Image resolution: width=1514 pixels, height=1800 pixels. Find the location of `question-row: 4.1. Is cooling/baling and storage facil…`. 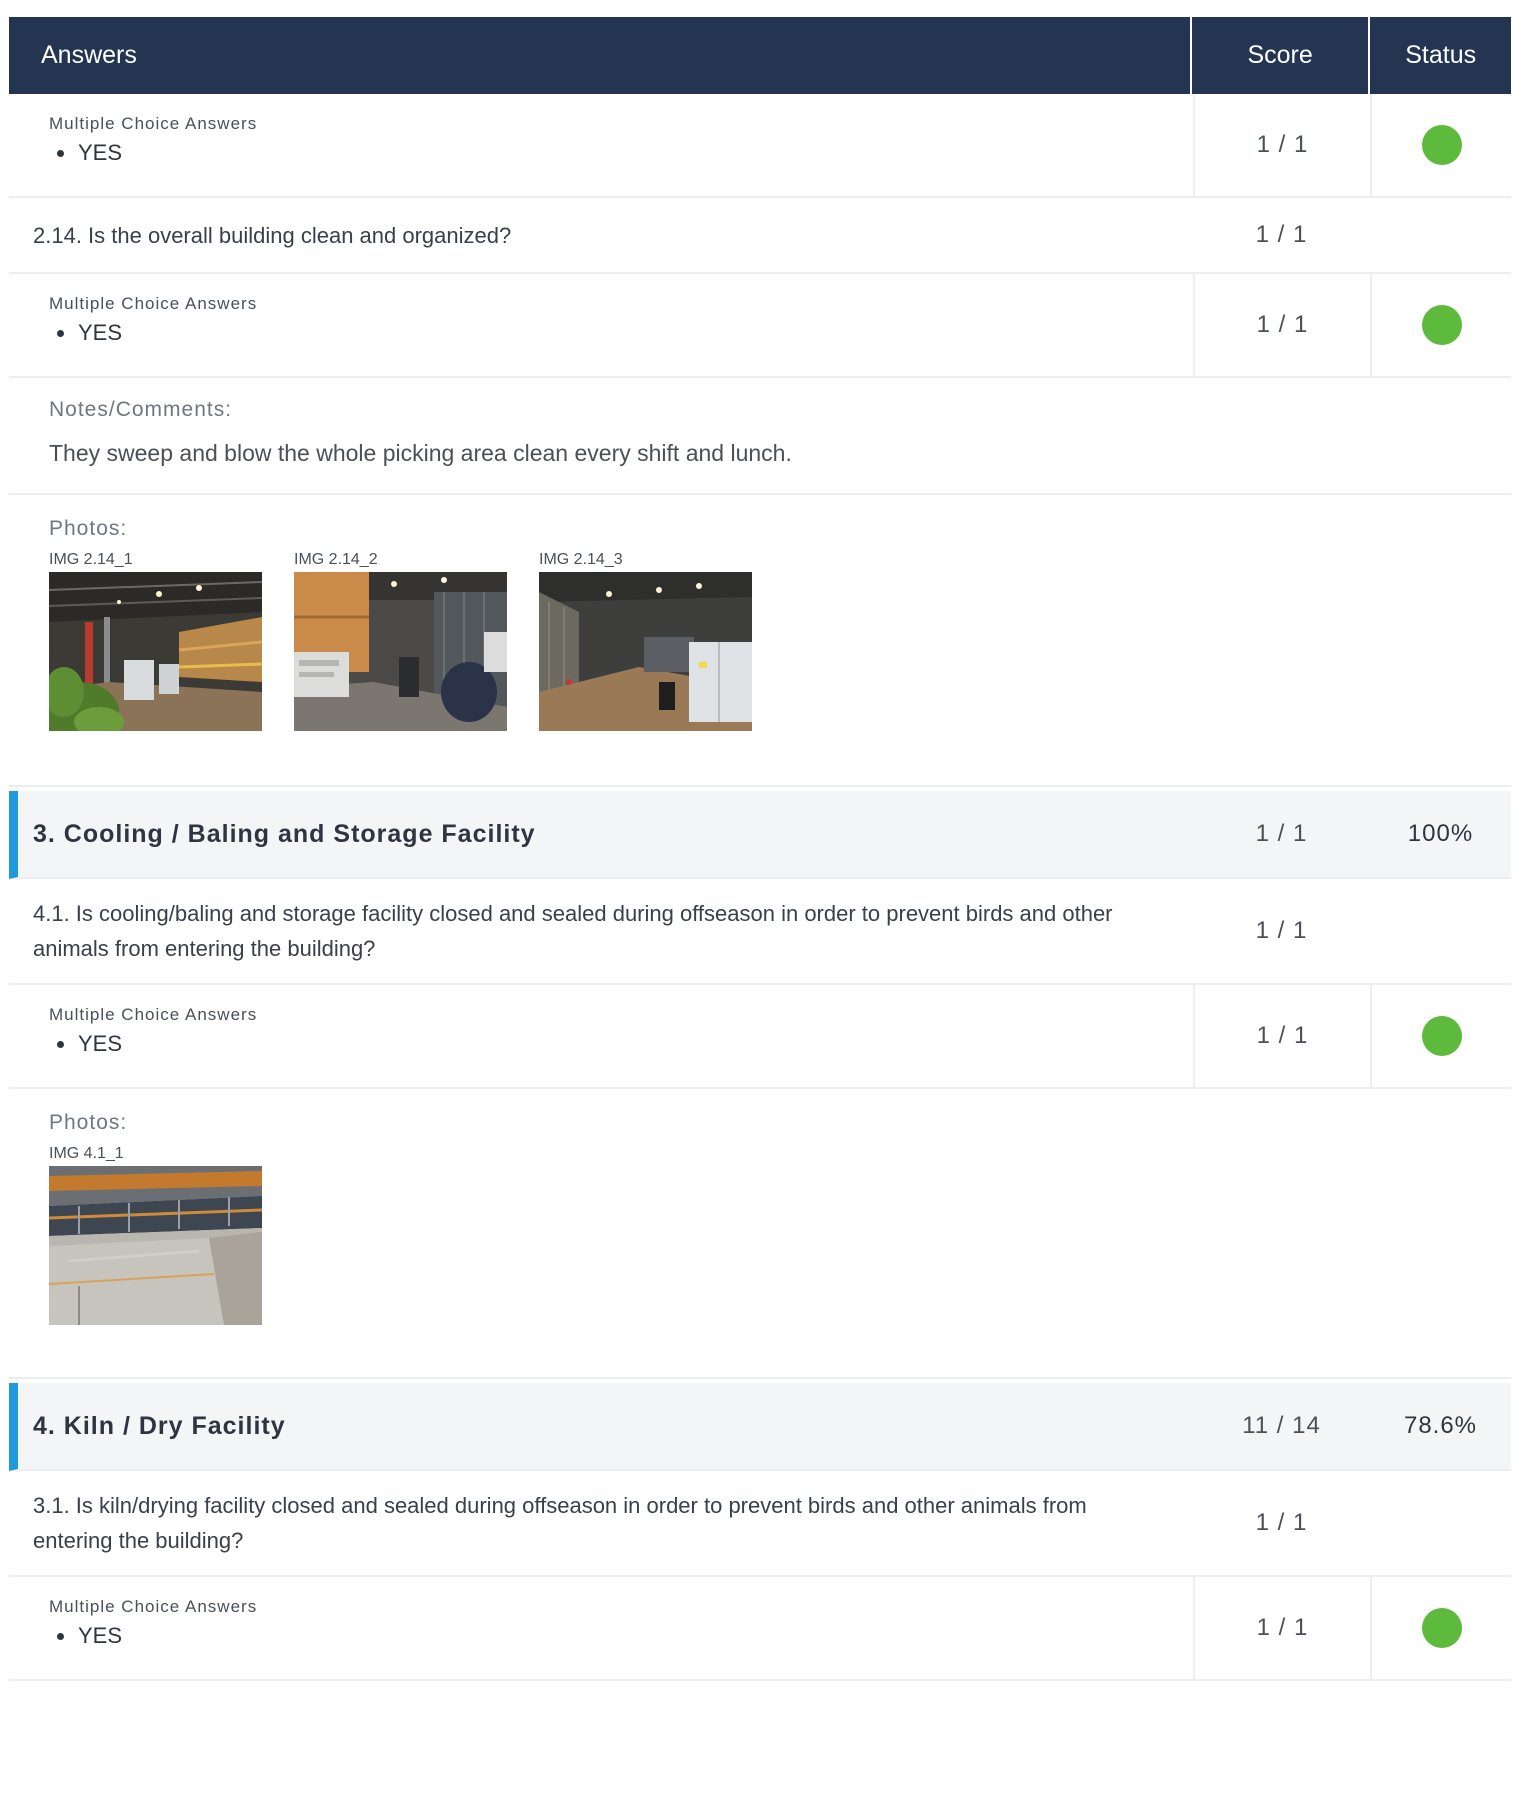

question-row: 4.1. Is cooling/baling and storage facil… is located at coordinates (760, 932).